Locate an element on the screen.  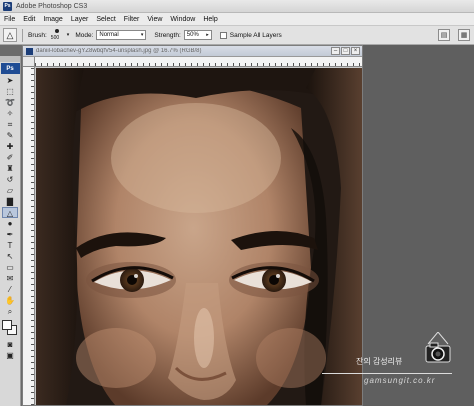
history-brush-tool-icon: ↺ is located at coordinates (10, 179).